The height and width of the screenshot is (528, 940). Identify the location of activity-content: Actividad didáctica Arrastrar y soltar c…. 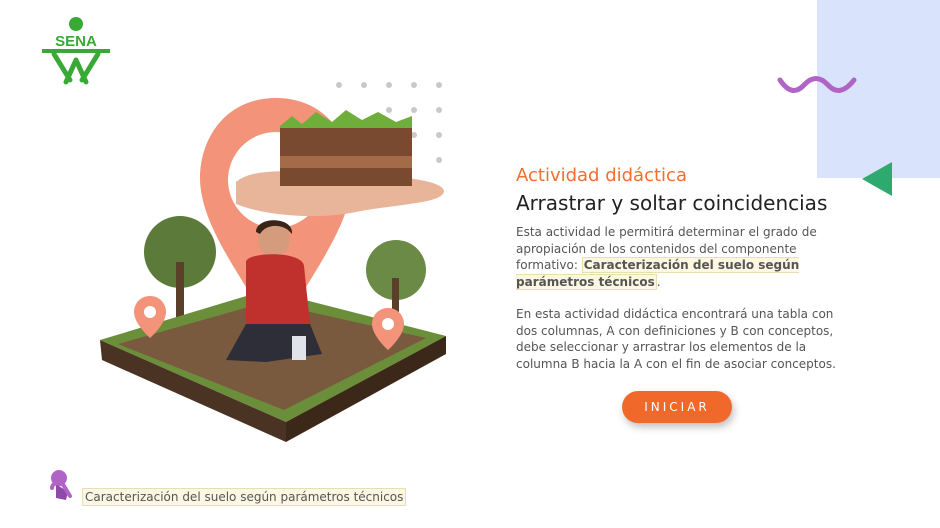
(686, 268).